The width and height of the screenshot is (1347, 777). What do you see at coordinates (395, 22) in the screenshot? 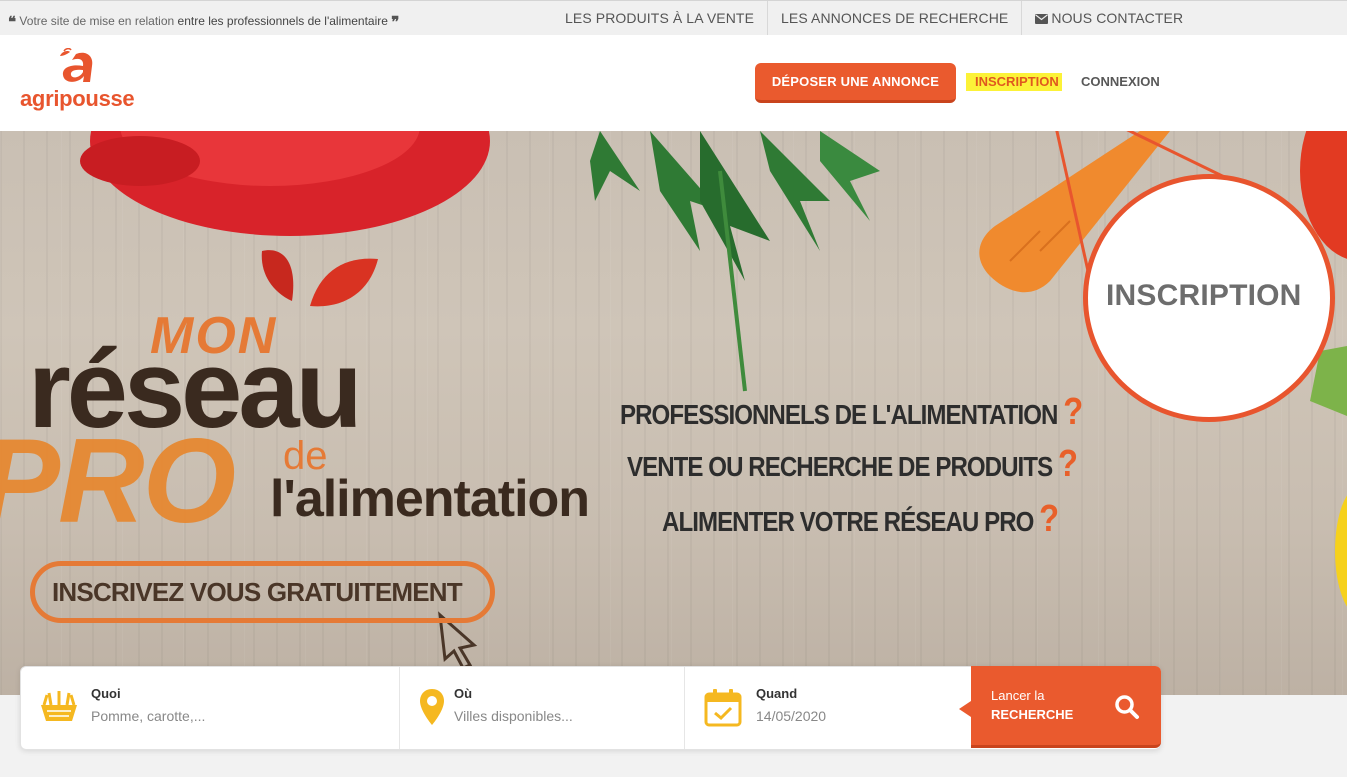
I see `close-quote-icon: ❞` at bounding box center [395, 22].